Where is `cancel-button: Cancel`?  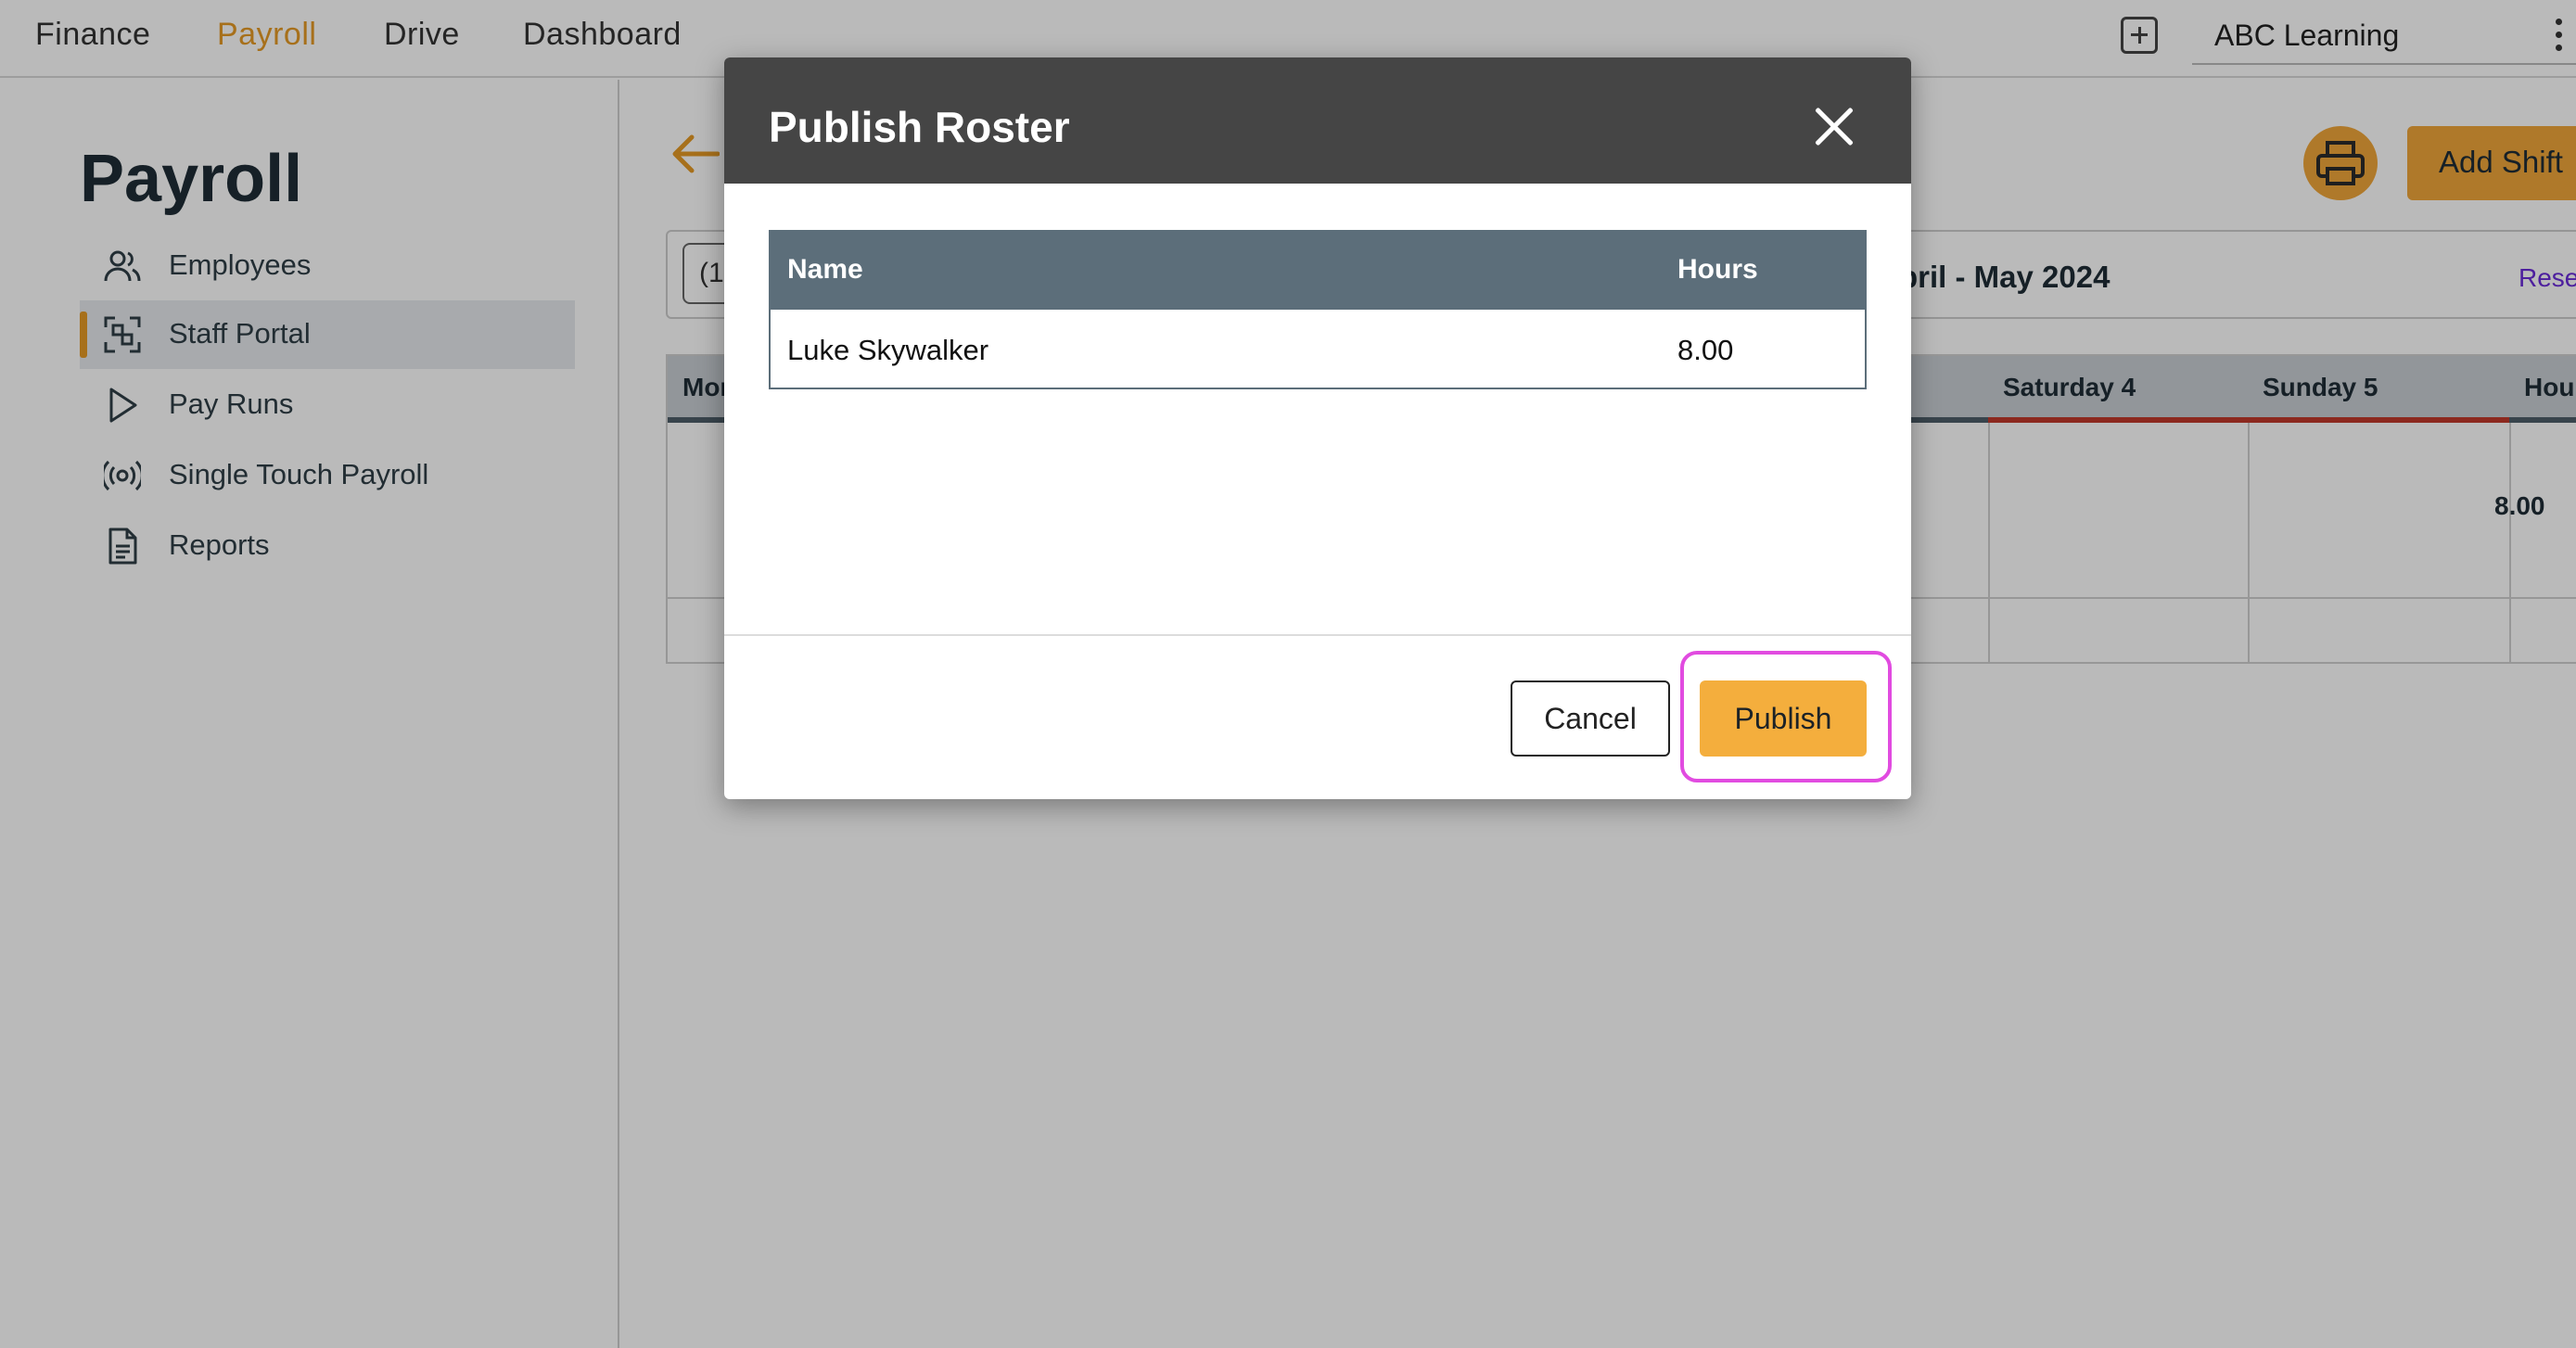
cancel-button: Cancel is located at coordinates (1591, 719).